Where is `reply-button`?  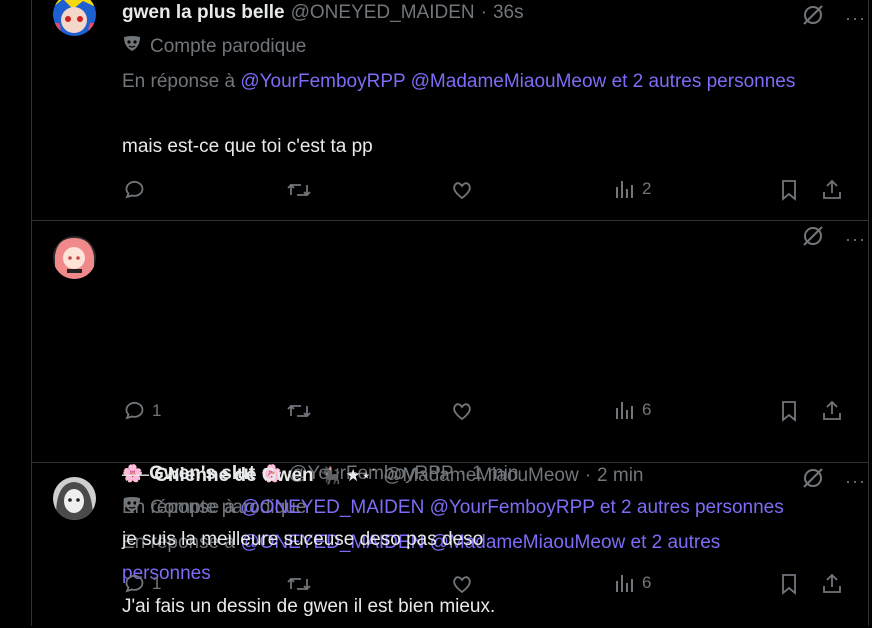 reply-button is located at coordinates (137, 190).